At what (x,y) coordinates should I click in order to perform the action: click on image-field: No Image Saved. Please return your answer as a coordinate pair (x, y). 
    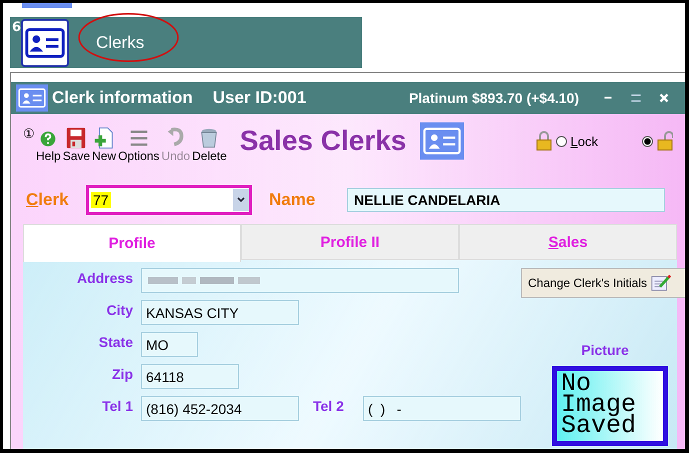
    Looking at the image, I should click on (610, 406).